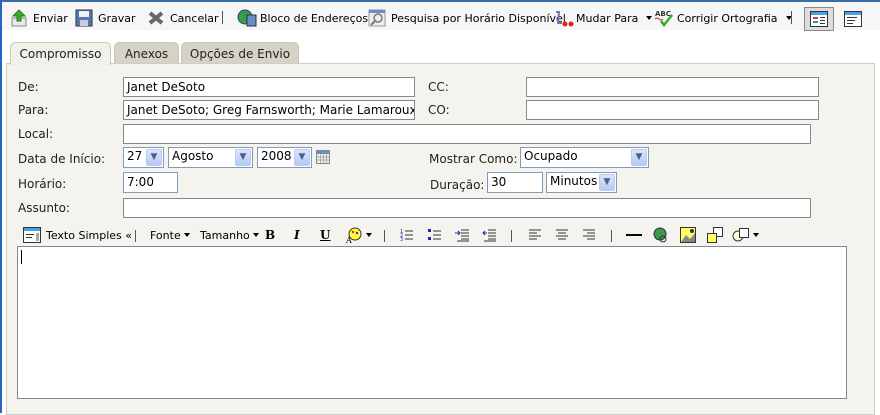  Describe the element at coordinates (407, 235) in the screenshot. I see `numbered-list-icon: 123` at that location.